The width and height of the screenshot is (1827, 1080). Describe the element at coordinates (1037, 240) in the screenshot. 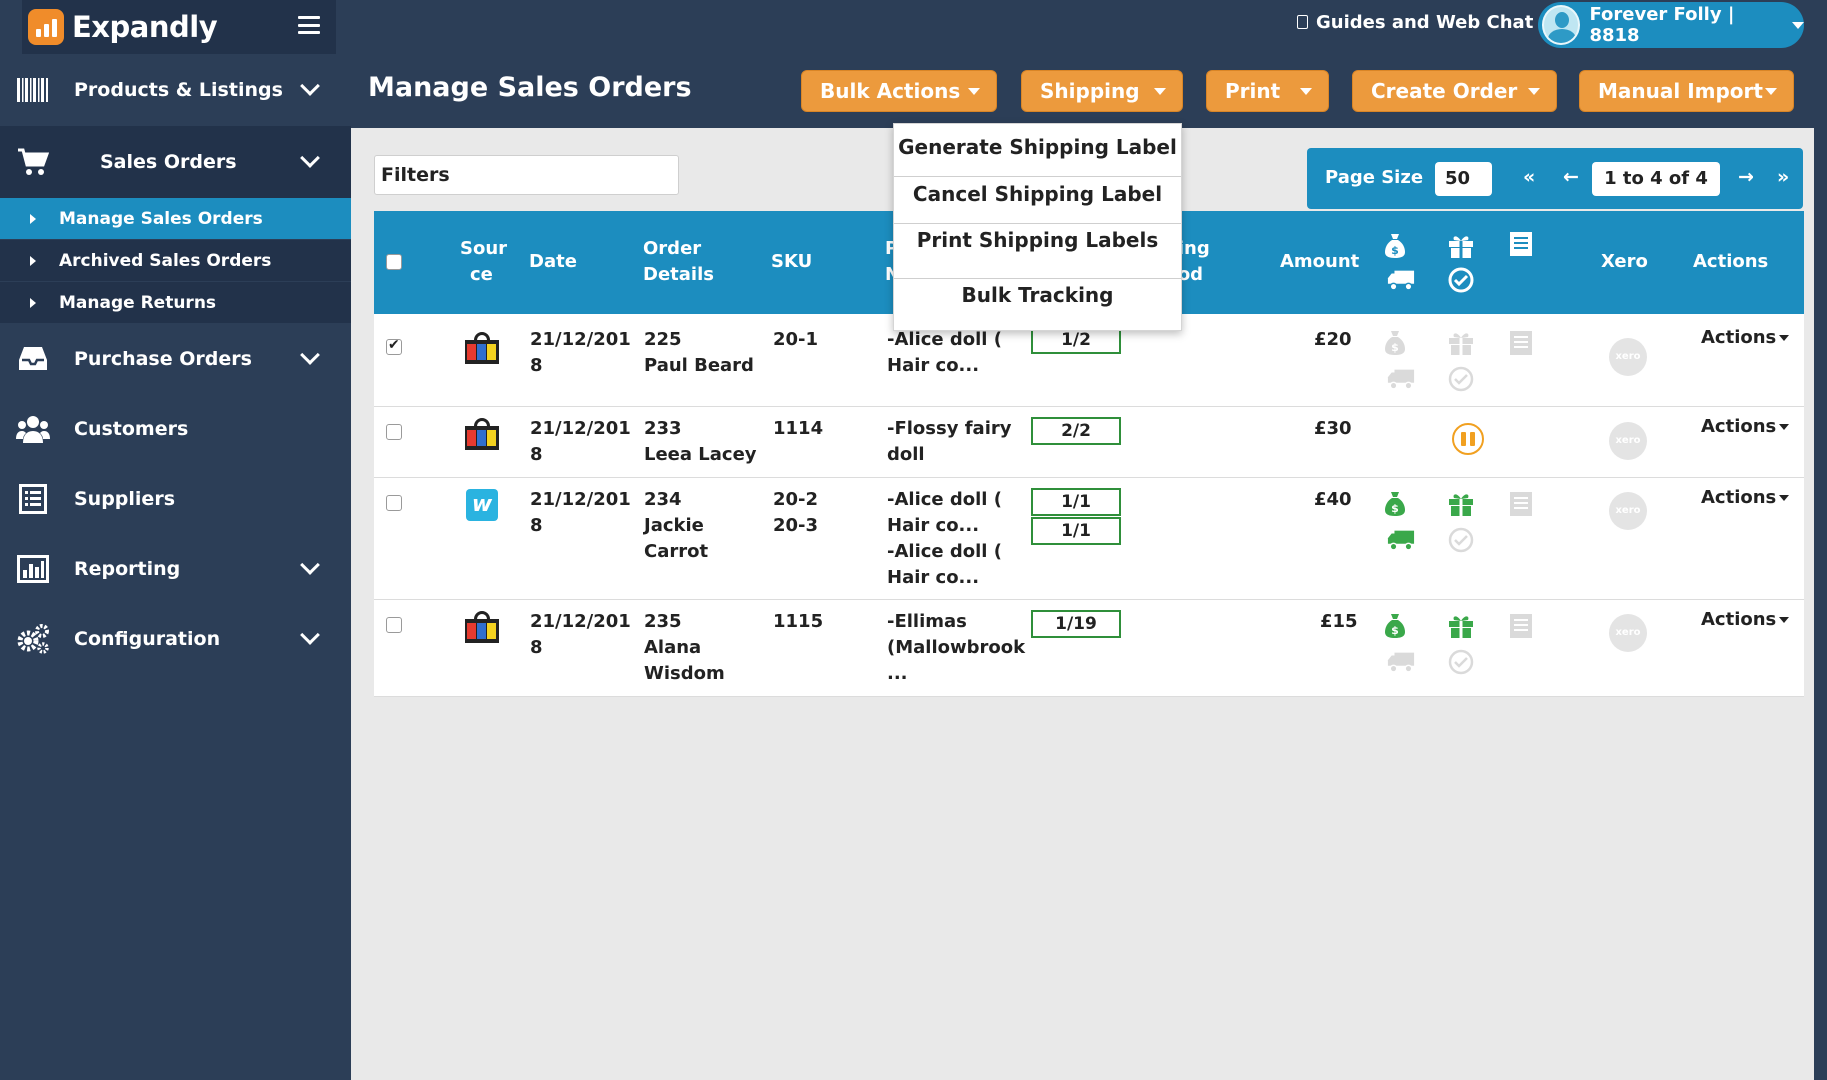

I see `menu-item-print-shipping-labels: Print Shipping Labels` at that location.